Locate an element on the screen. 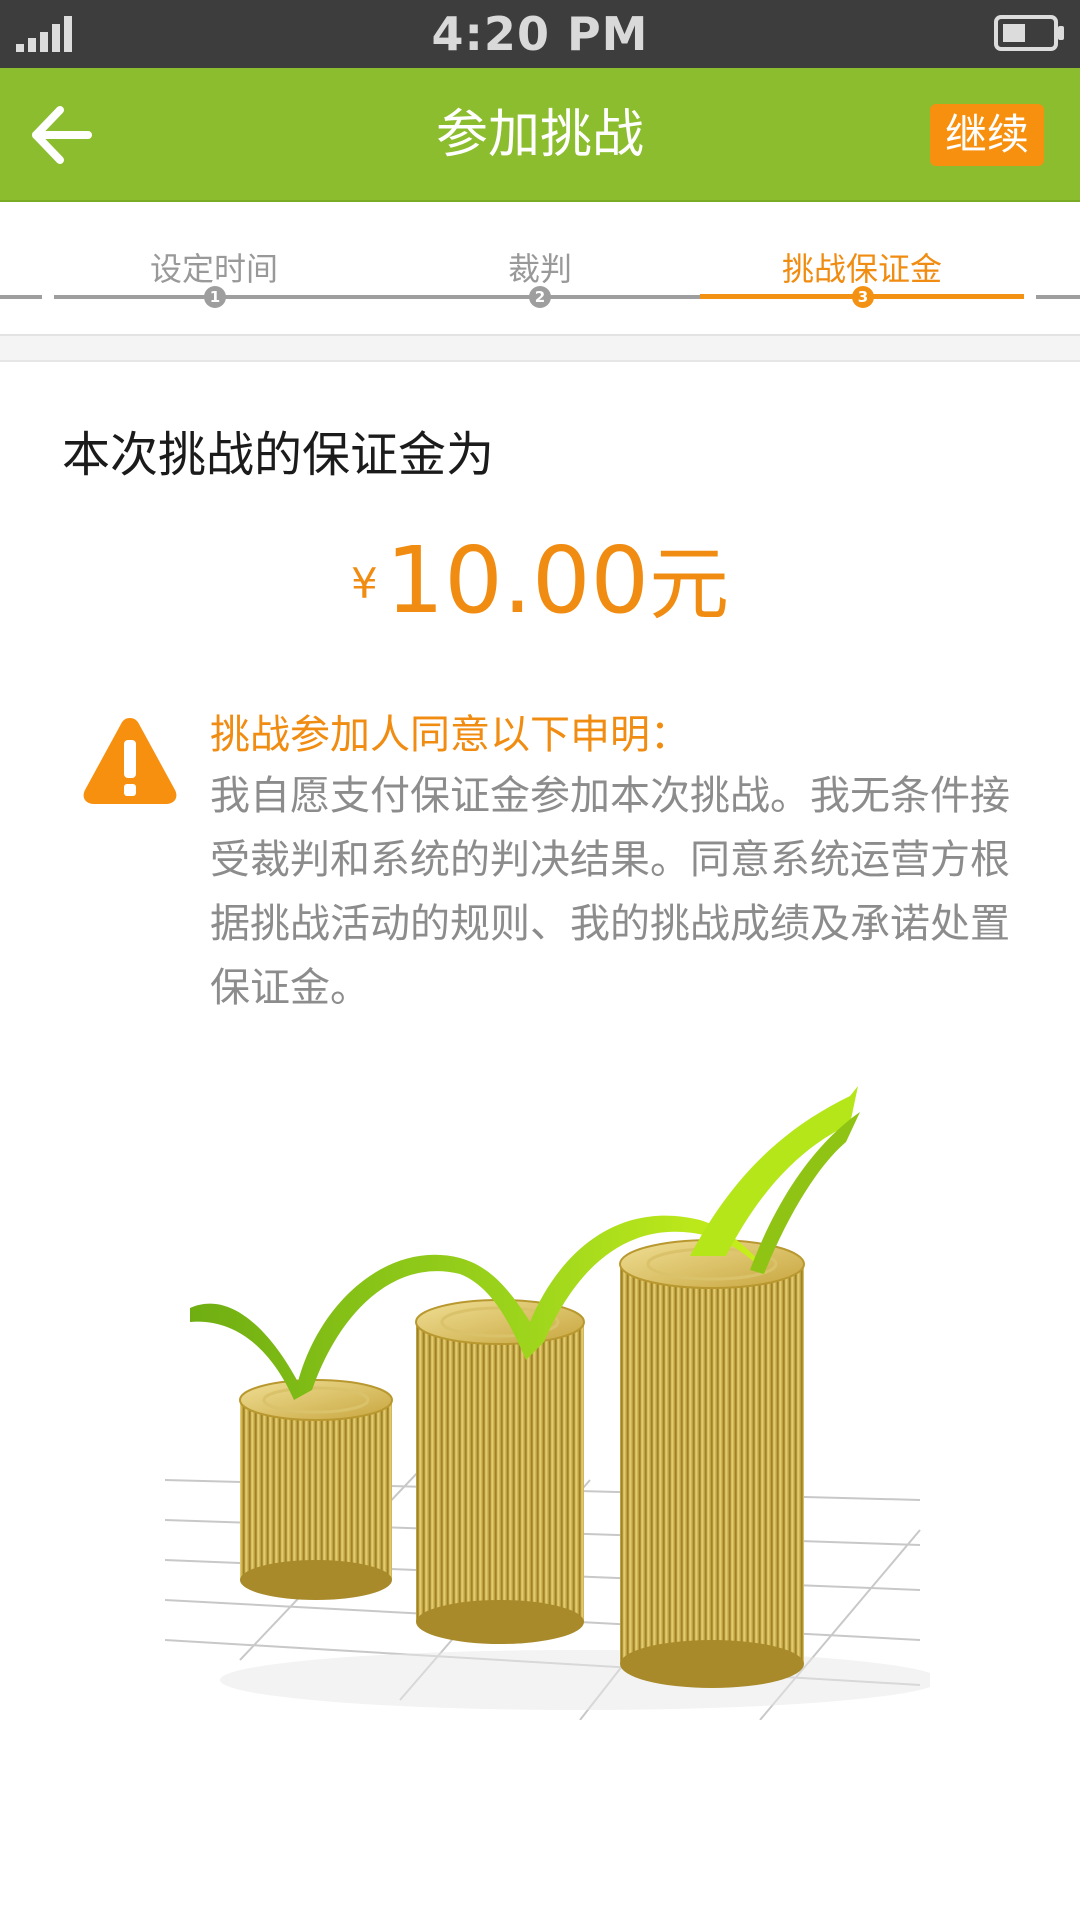  coin-stack-tall is located at coordinates (712, 1463).